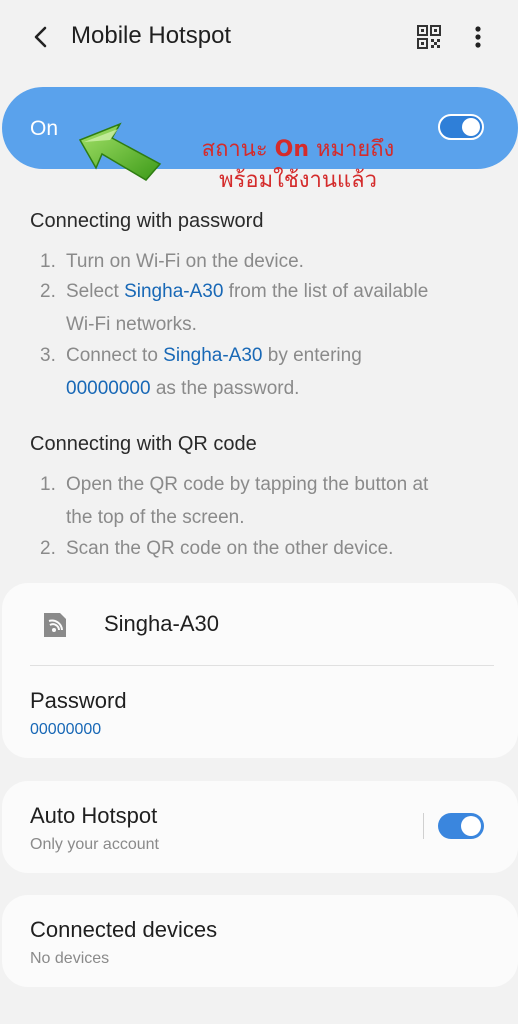  I want to click on password-row-title: Password, so click(78, 701).